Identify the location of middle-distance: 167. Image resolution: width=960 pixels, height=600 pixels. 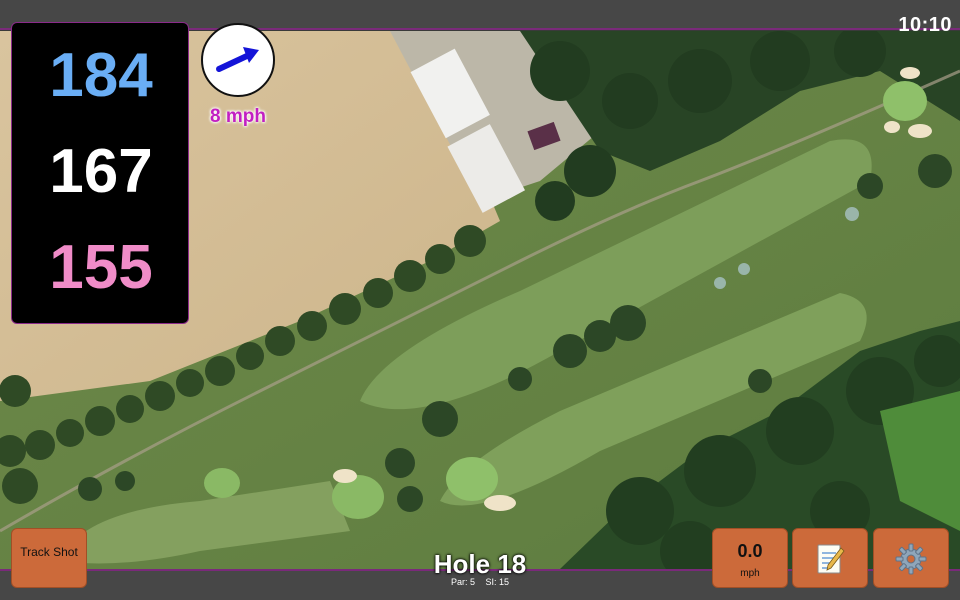
(101, 171).